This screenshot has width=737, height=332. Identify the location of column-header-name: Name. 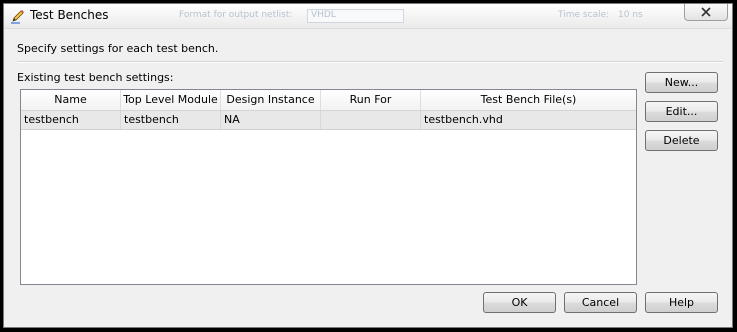
(71, 100).